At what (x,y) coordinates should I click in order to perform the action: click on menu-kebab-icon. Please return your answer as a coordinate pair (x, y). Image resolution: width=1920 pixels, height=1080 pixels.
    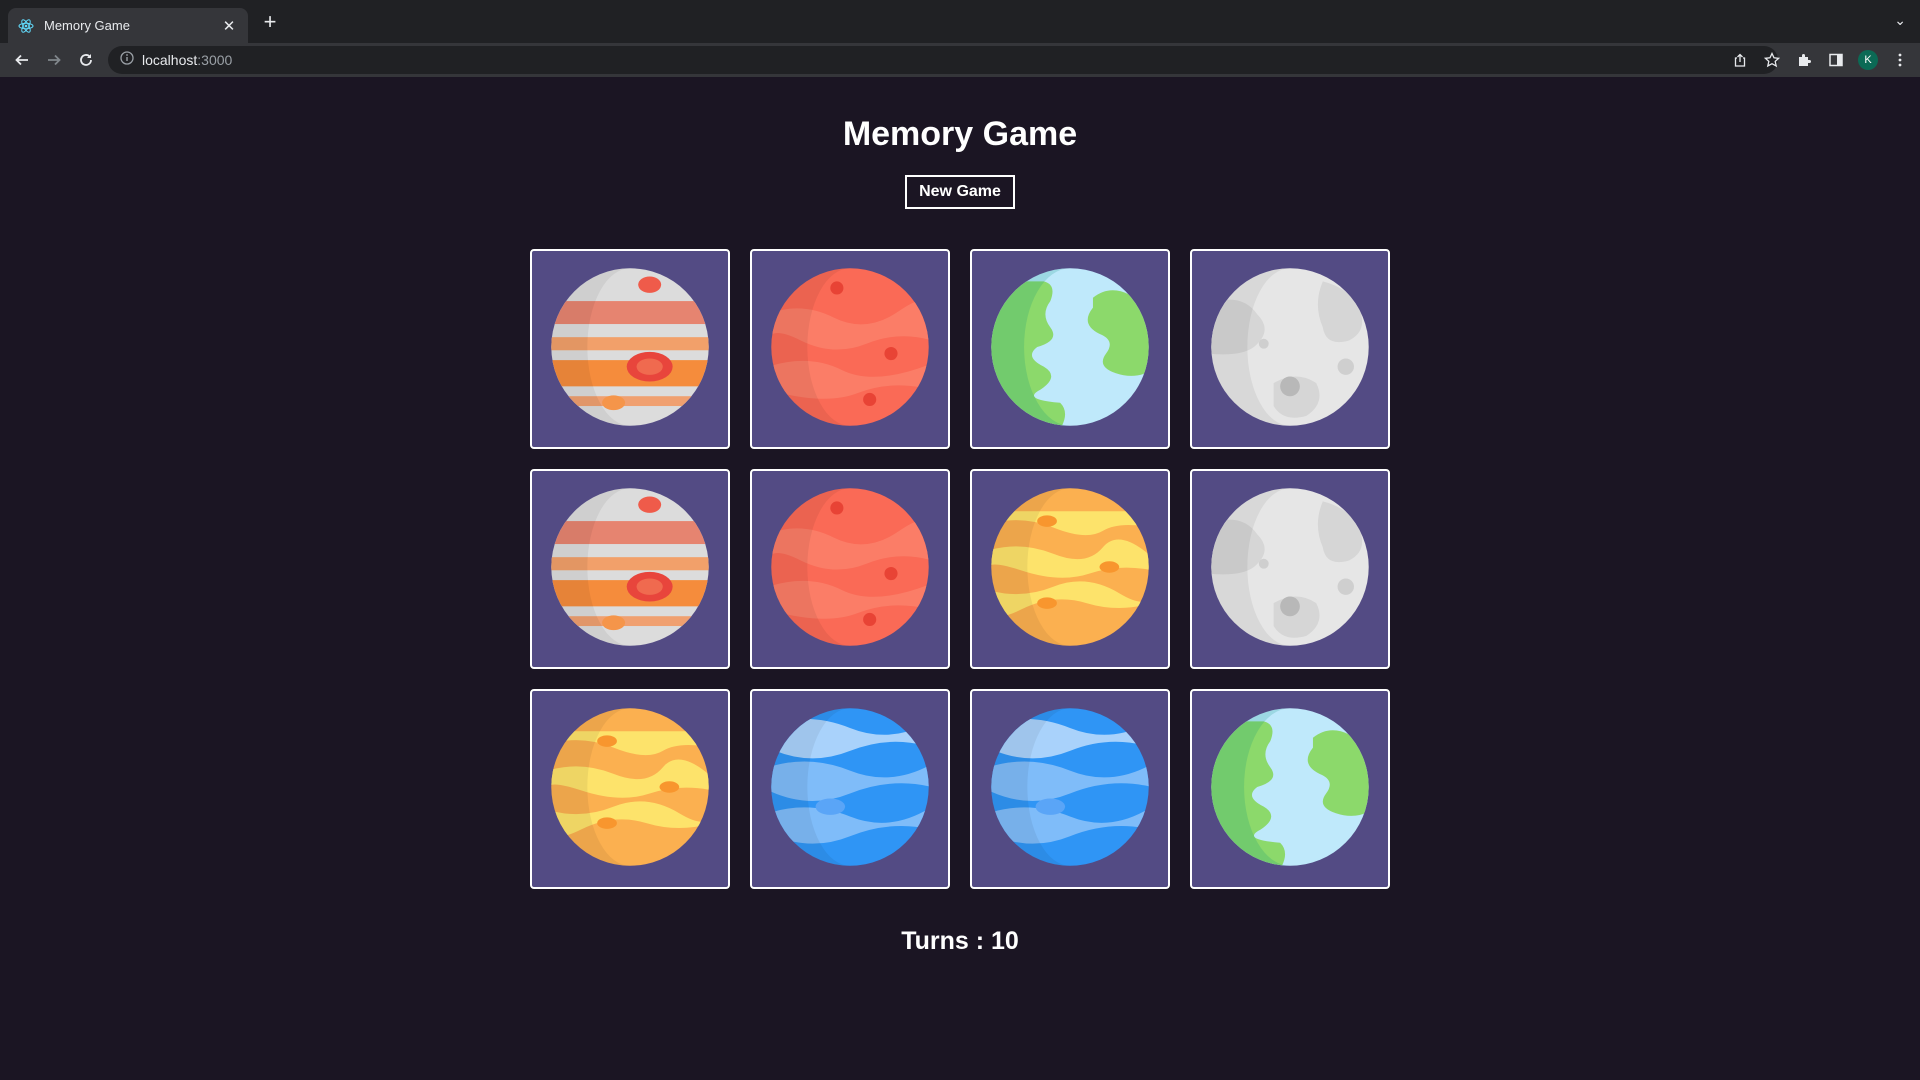
    Looking at the image, I should click on (1900, 60).